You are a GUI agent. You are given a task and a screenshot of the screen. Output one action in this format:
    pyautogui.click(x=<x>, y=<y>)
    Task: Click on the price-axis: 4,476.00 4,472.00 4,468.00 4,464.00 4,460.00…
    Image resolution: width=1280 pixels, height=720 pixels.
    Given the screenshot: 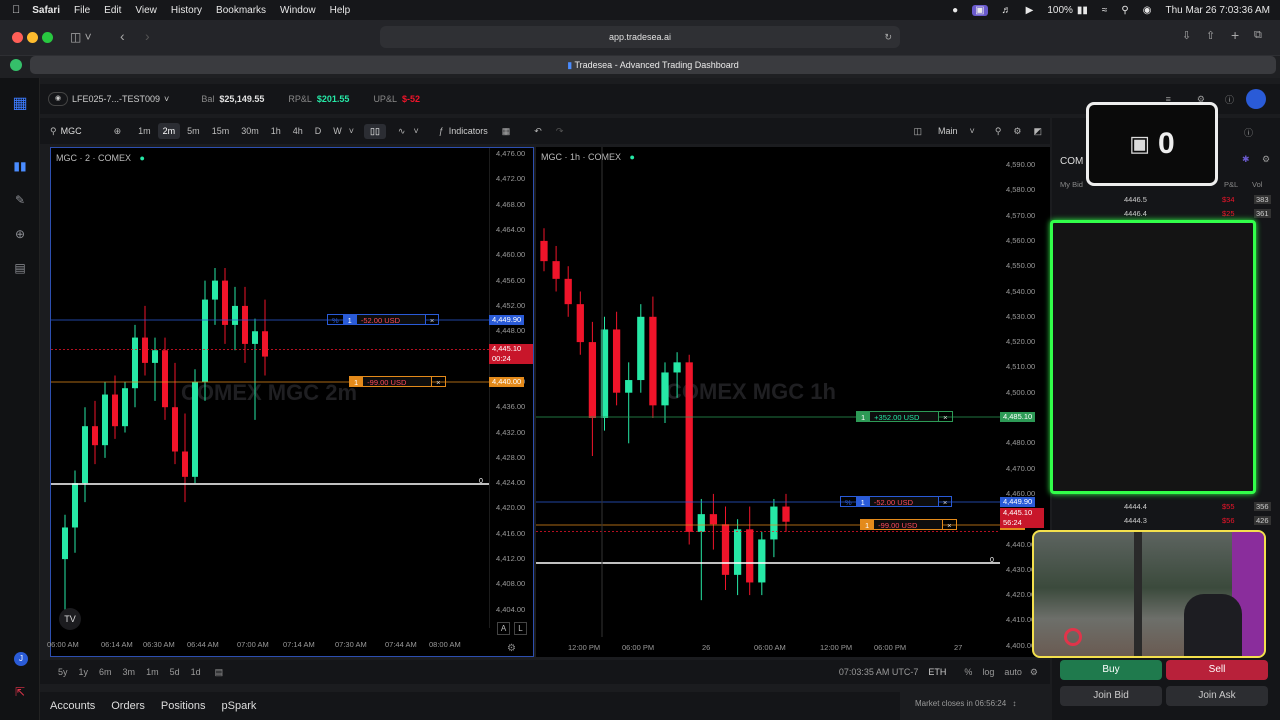 What is the action you would take?
    pyautogui.click(x=512, y=388)
    